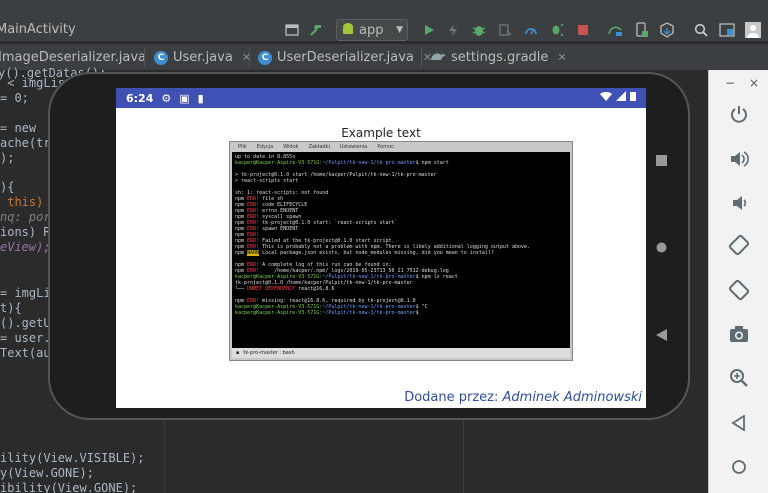 This screenshot has height=493, width=768. What do you see at coordinates (399, 30) in the screenshot?
I see `chevron-down-icon: ▼` at bounding box center [399, 30].